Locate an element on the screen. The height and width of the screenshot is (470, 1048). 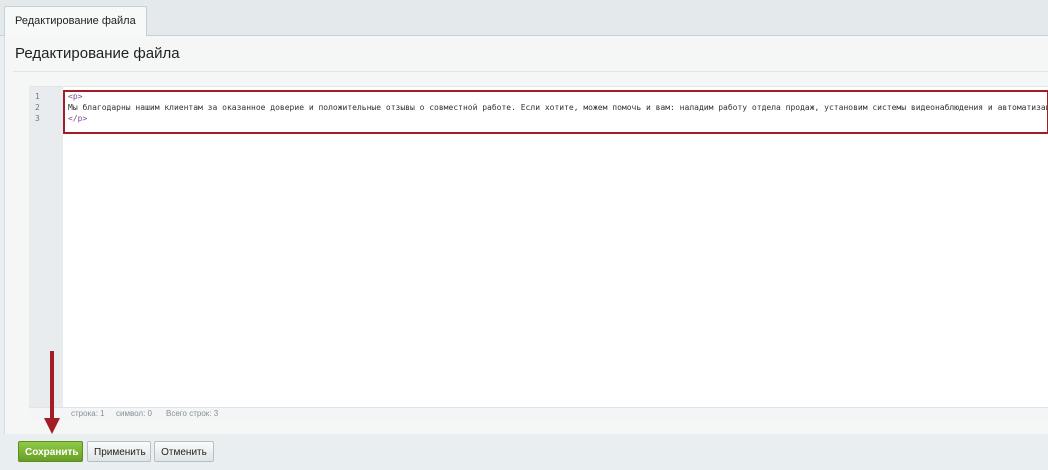
status-total-lines: Всего строк: 3 is located at coordinates (192, 414).